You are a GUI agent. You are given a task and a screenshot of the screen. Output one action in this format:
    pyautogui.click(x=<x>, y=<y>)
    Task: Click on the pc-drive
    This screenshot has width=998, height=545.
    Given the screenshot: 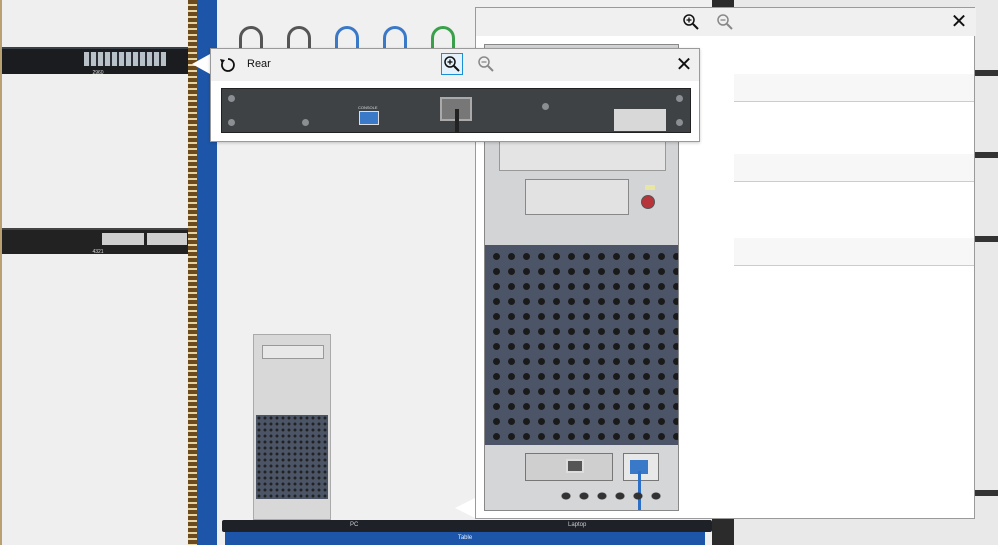 What is the action you would take?
    pyautogui.click(x=293, y=352)
    